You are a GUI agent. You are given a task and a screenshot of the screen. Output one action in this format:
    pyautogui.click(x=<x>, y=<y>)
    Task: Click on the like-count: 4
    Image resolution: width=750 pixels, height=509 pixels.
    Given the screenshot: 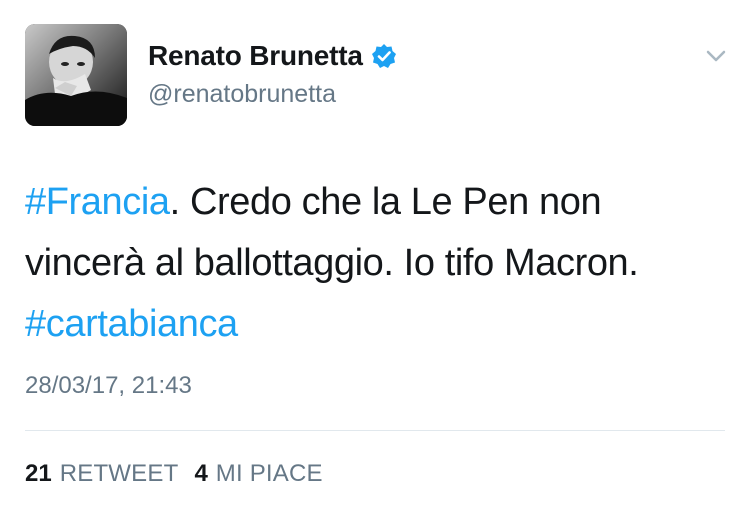 What is the action you would take?
    pyautogui.click(x=200, y=474)
    